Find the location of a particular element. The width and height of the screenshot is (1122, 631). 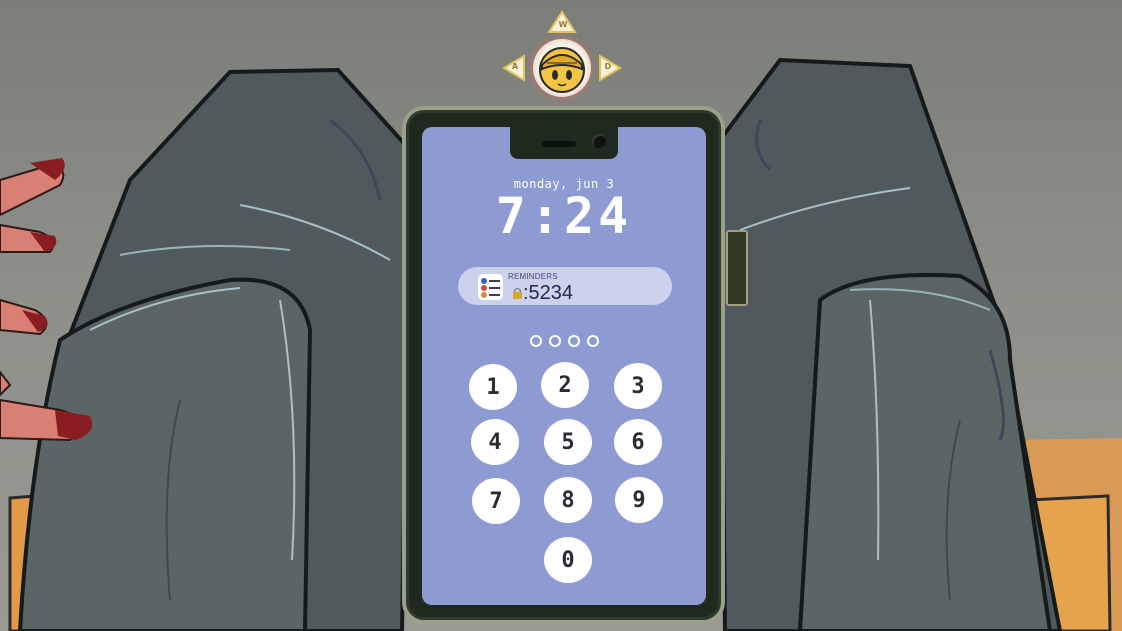

reminders-list-icon is located at coordinates (490, 287).